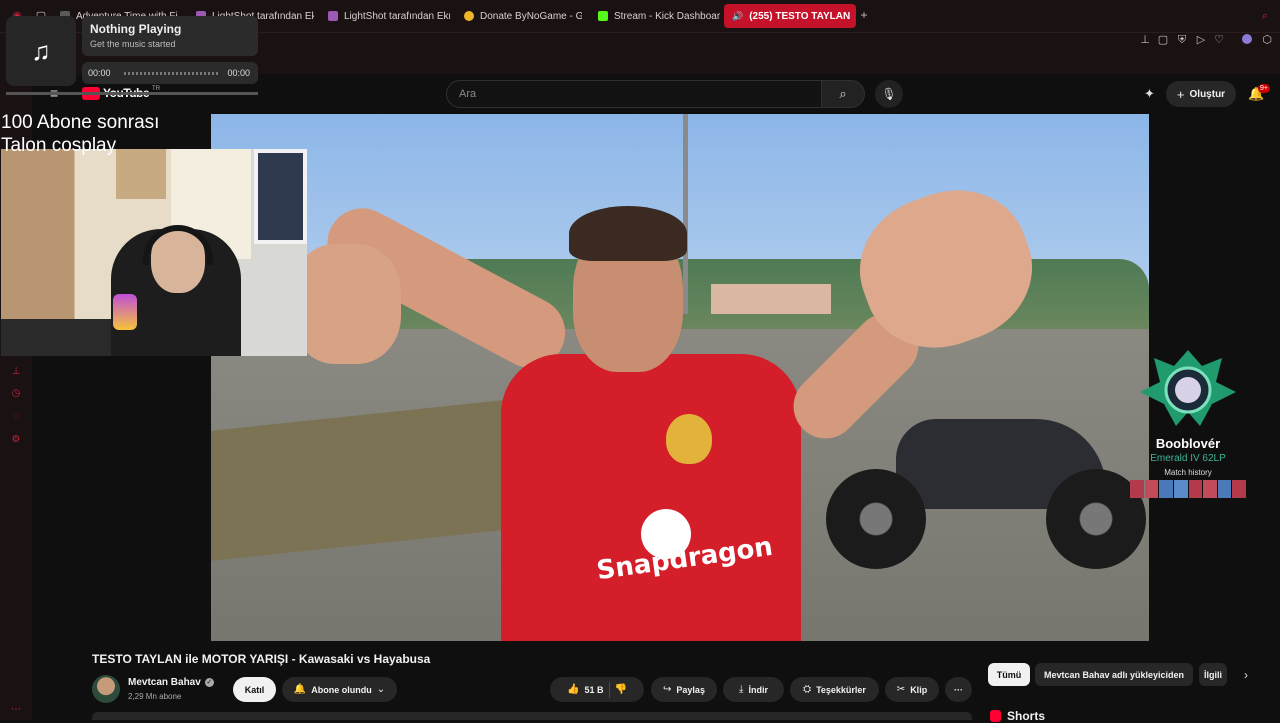 This screenshot has height=723, width=1280. Describe the element at coordinates (958, 689) in the screenshot. I see `more-actions-button: ···` at that location.